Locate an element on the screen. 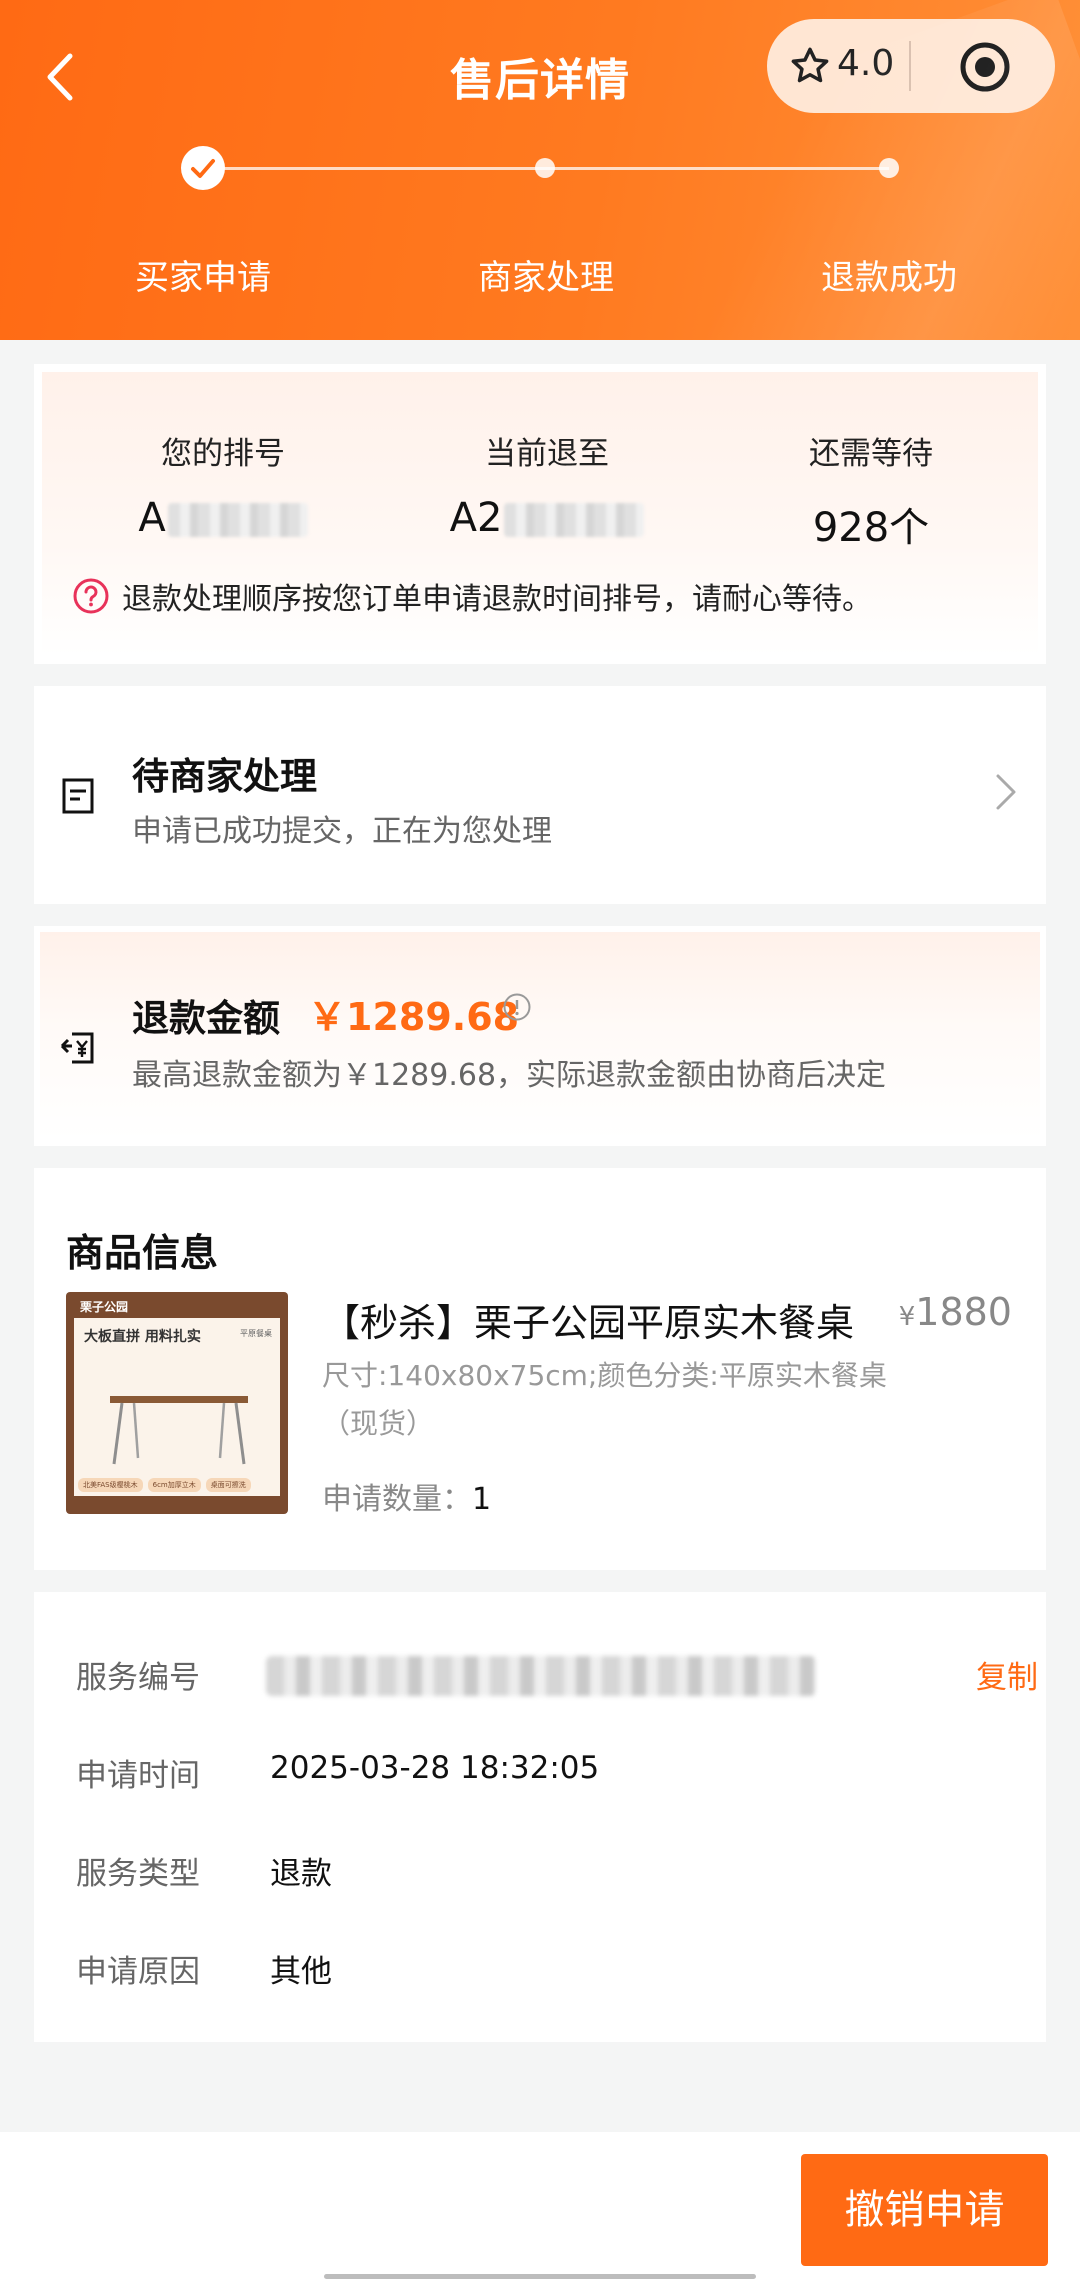  status-subtitle: 申请已成功提交，正在为您处理 is located at coordinates (342, 831).